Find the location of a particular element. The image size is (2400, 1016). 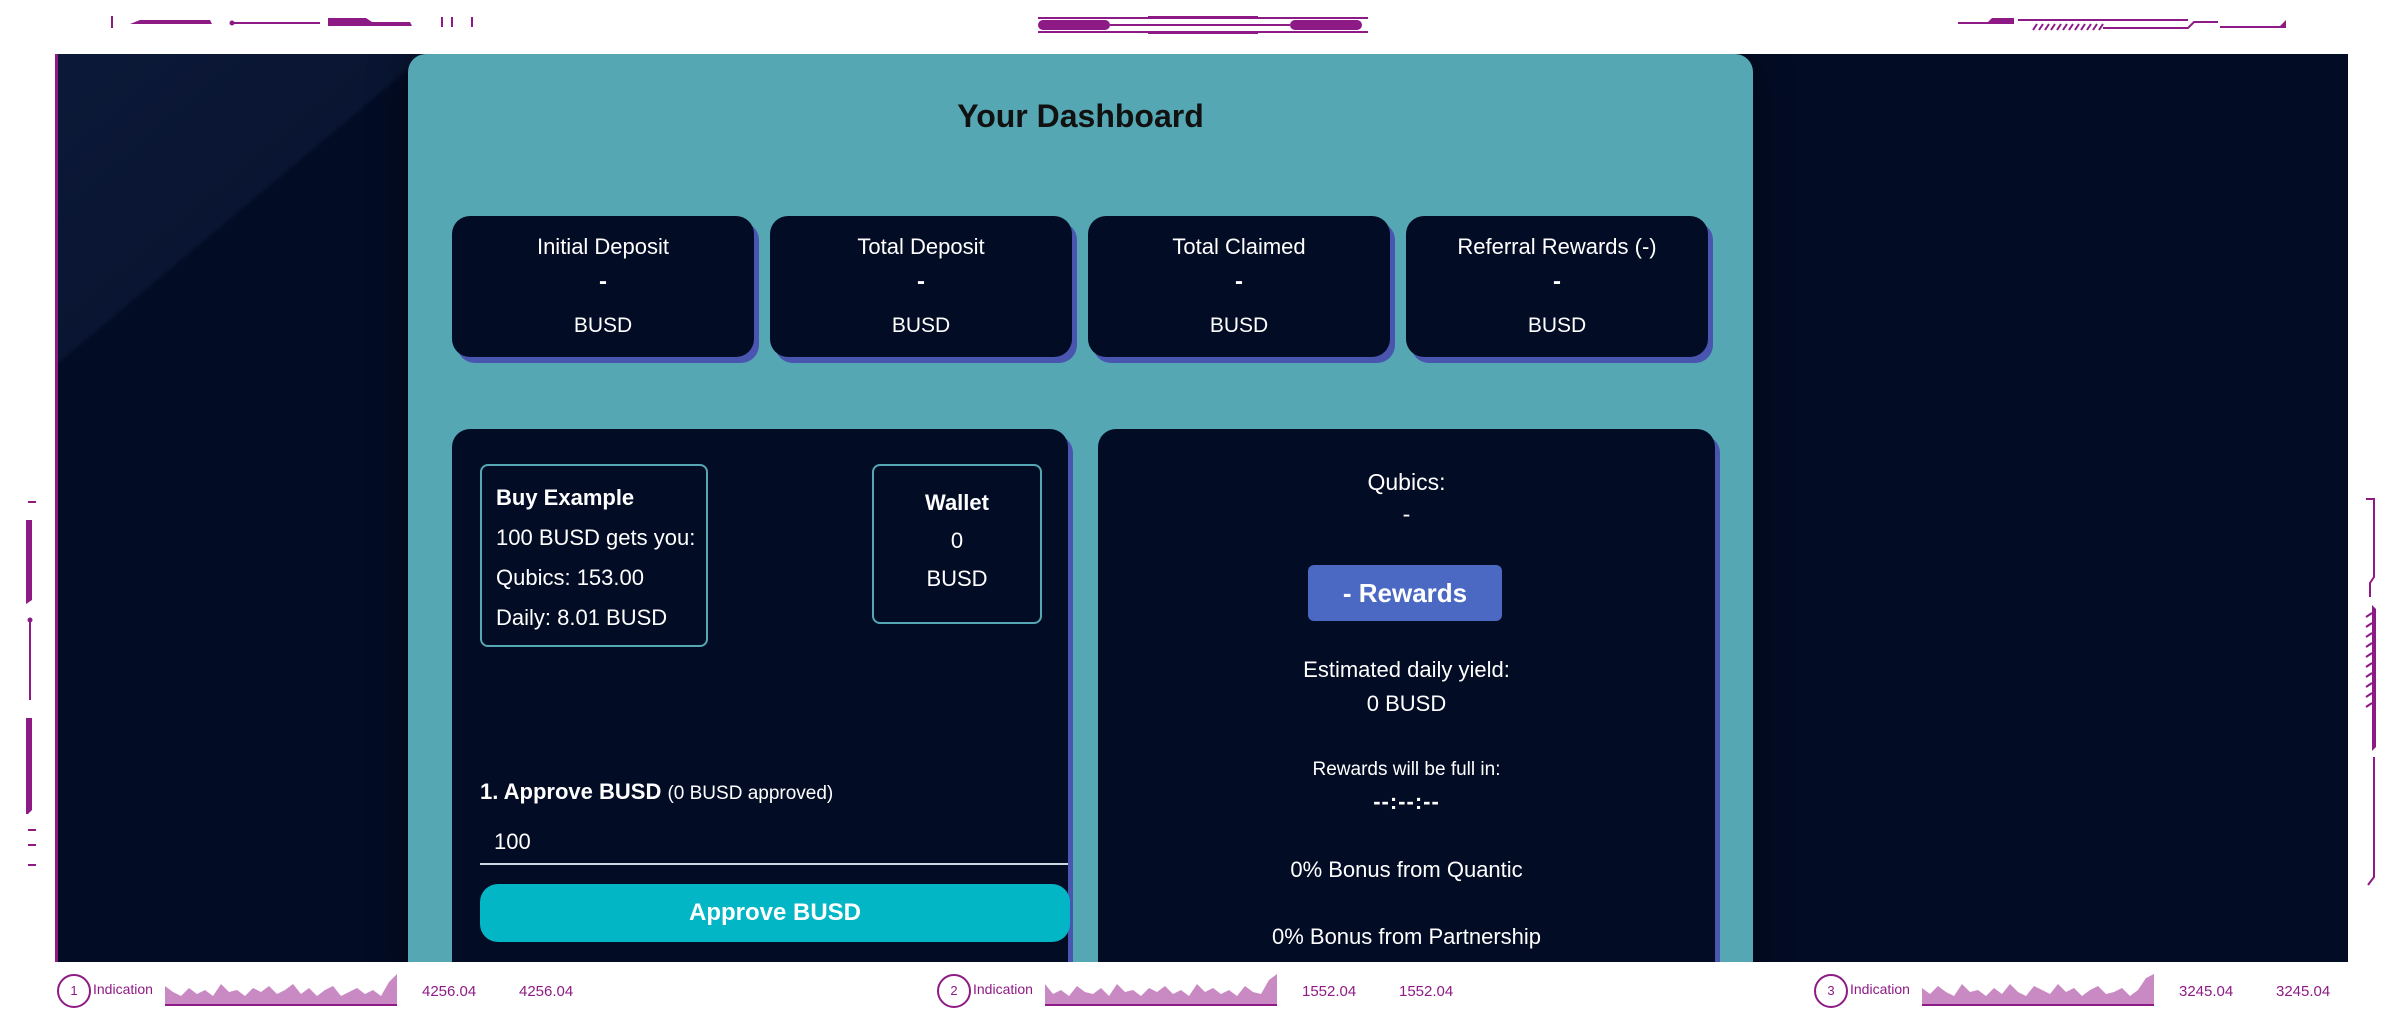

rewards-full-countdown: --:--:-- is located at coordinates (1406, 801).